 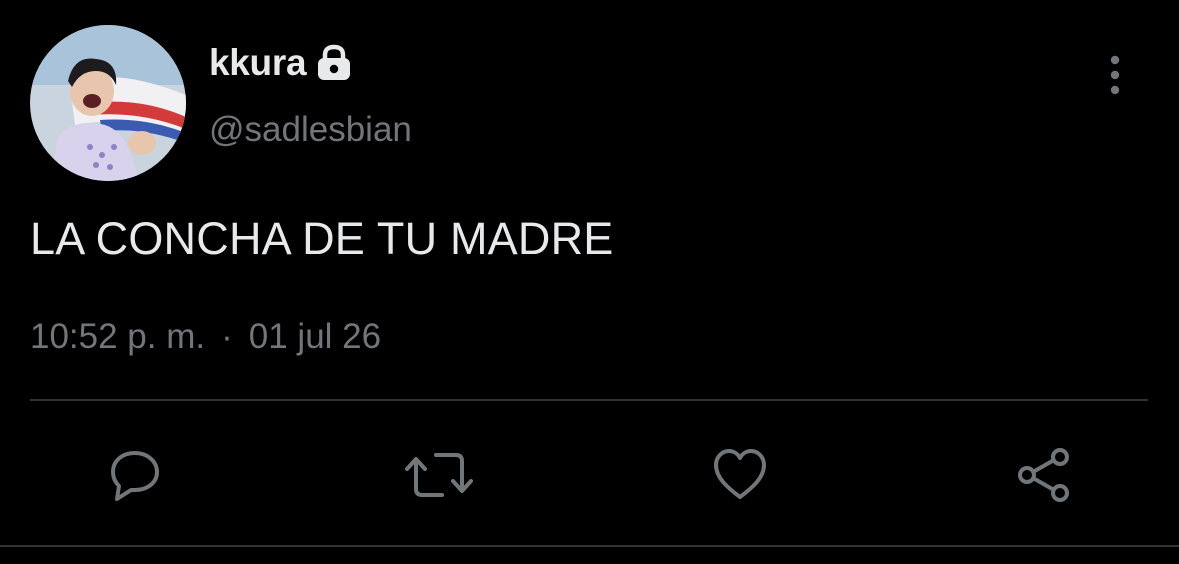 I want to click on like-button, so click(x=740, y=475).